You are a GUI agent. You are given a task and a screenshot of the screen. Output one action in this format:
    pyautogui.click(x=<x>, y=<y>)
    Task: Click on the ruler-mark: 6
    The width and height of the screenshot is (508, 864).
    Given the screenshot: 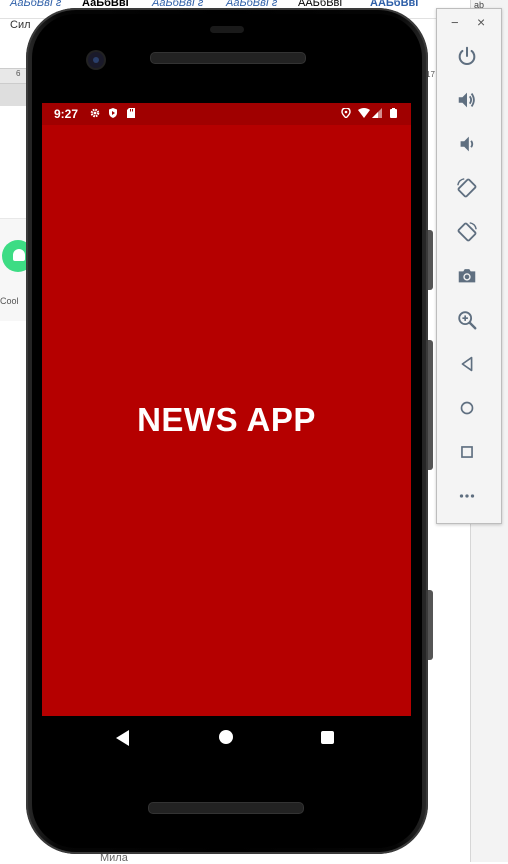 What is the action you would take?
    pyautogui.click(x=18, y=73)
    